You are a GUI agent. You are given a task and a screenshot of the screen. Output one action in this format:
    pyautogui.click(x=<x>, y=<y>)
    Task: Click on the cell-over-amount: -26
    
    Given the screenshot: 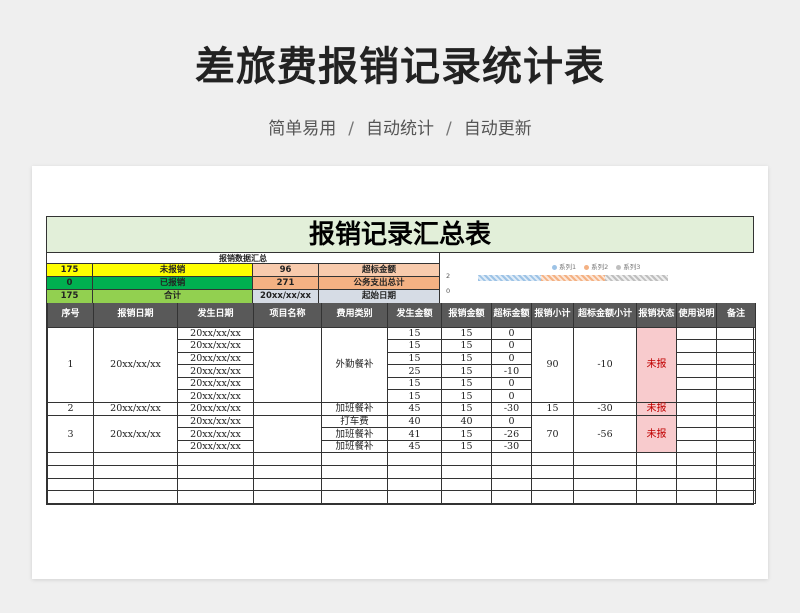 What is the action you would take?
    pyautogui.click(x=511, y=434)
    